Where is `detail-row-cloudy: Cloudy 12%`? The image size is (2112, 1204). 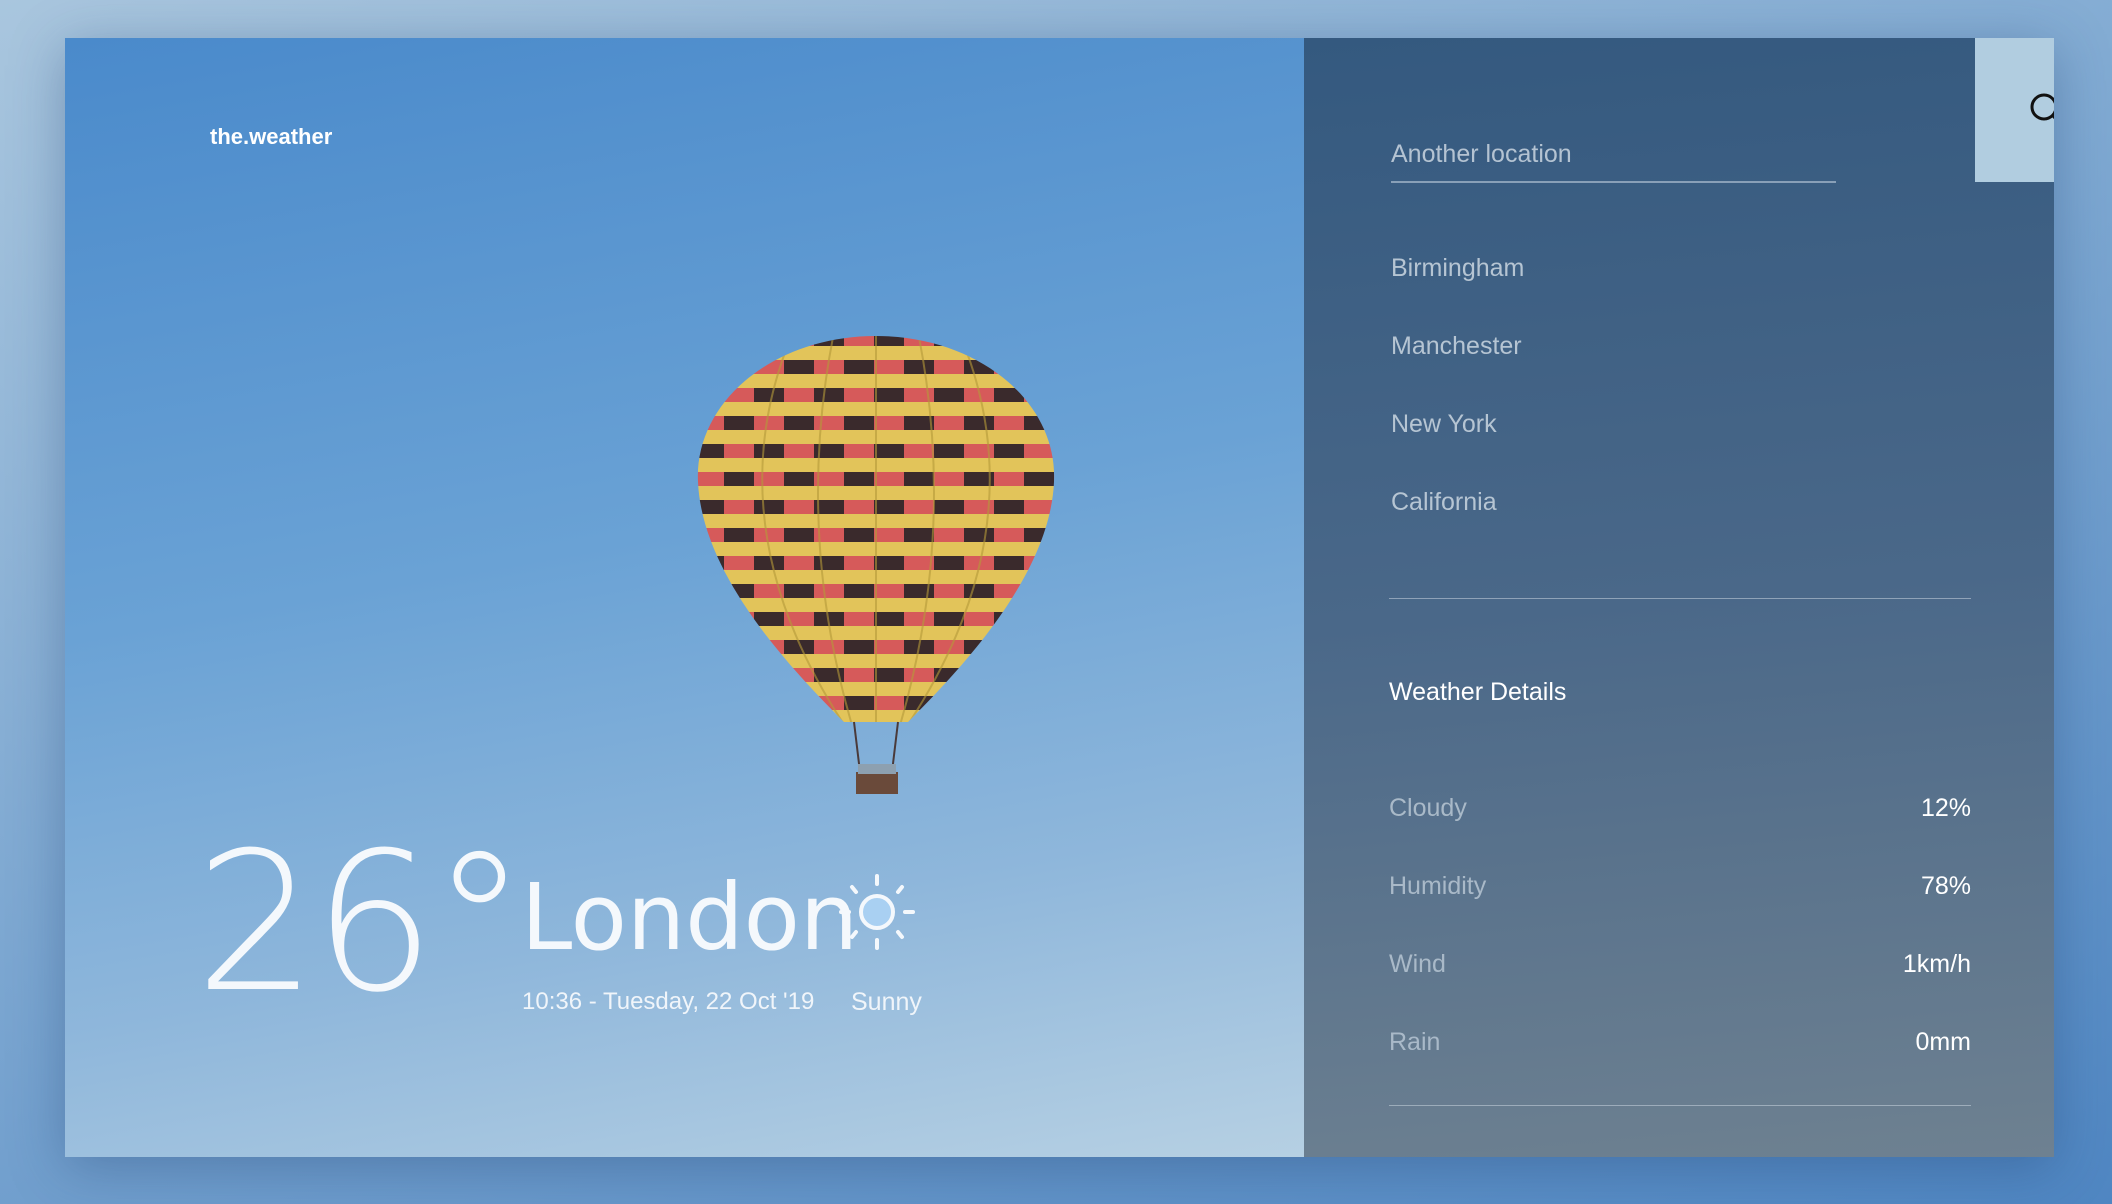
detail-row-cloudy: Cloudy 12% is located at coordinates (1680, 808).